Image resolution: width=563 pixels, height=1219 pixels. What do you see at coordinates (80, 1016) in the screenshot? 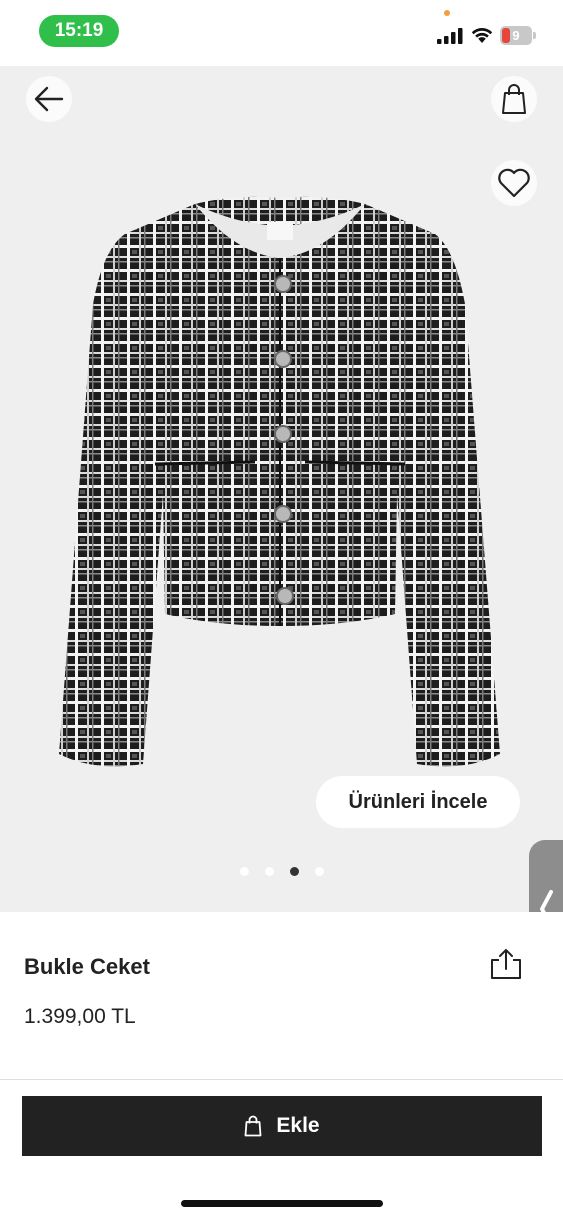
I see `product-price: 1.399,00 TL` at bounding box center [80, 1016].